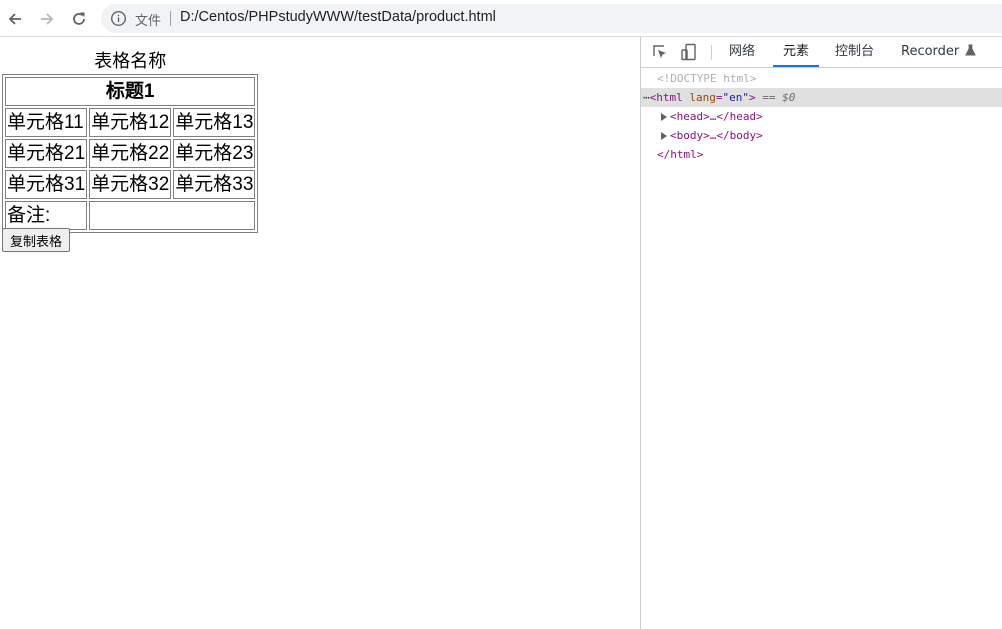  I want to click on table-cell: 单元格22, so click(130, 153).